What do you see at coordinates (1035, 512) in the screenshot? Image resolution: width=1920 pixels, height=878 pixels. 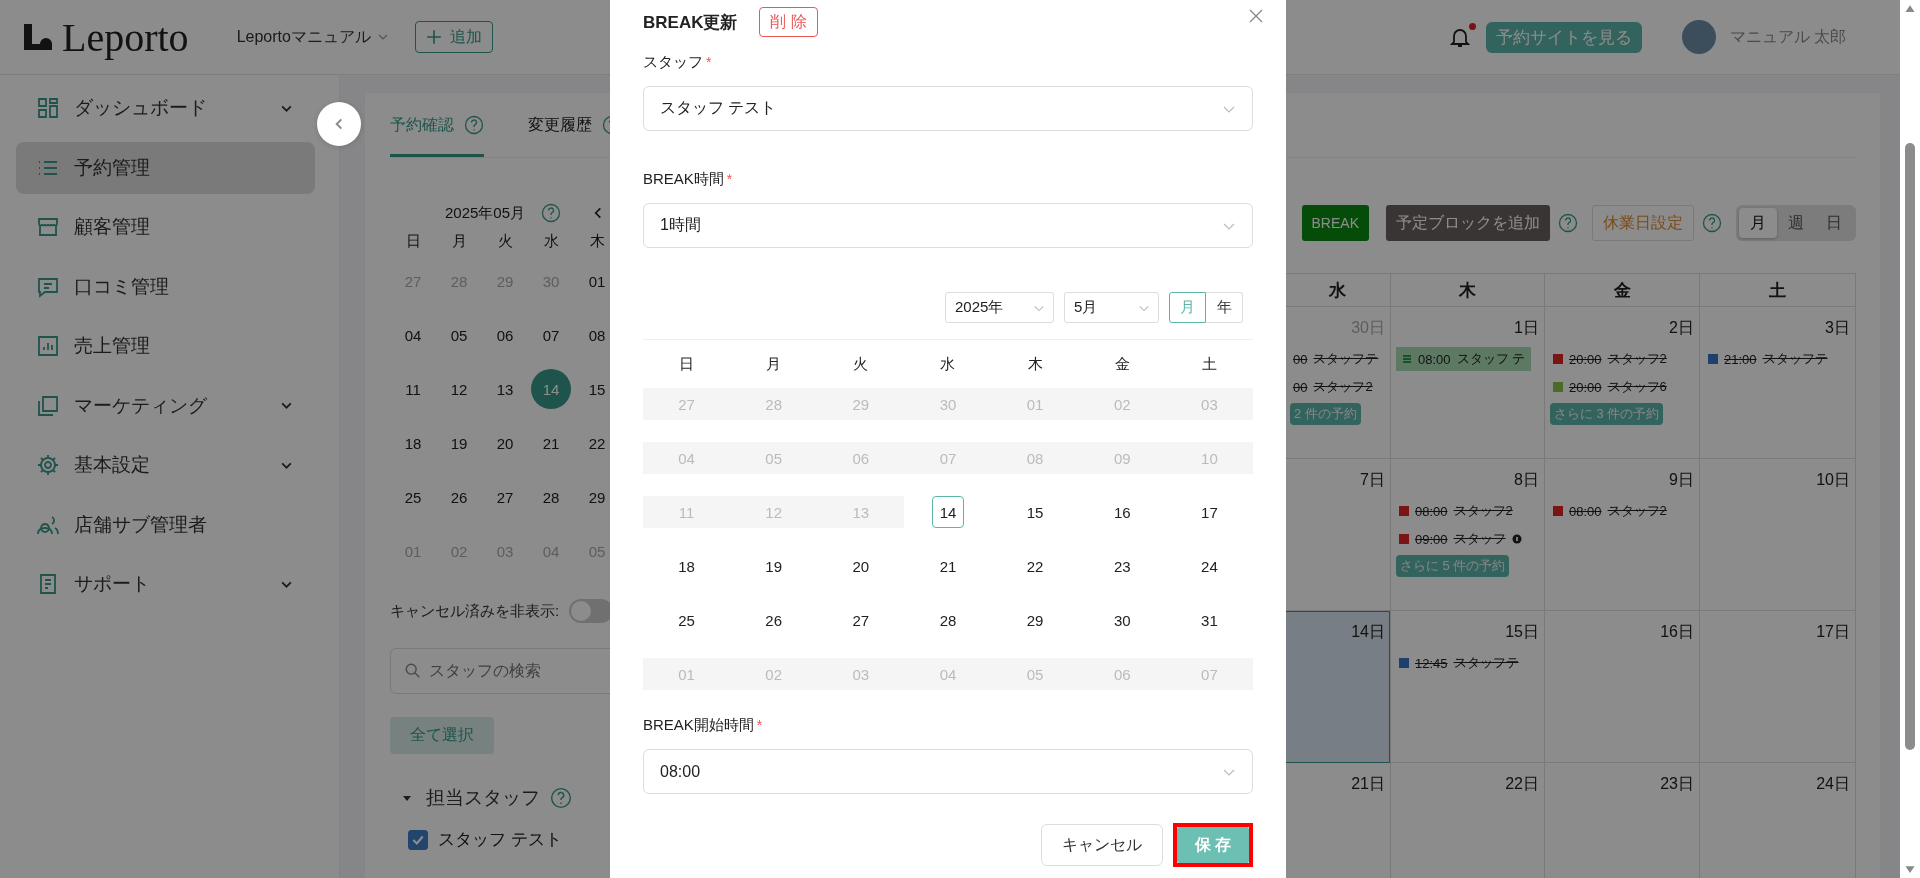 I see `calendar-day: 15` at bounding box center [1035, 512].